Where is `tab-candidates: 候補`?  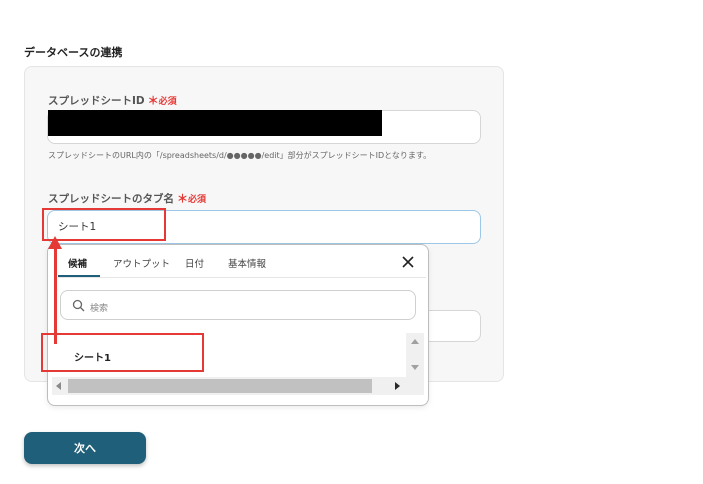
tab-candidates: 候補 is located at coordinates (77, 263).